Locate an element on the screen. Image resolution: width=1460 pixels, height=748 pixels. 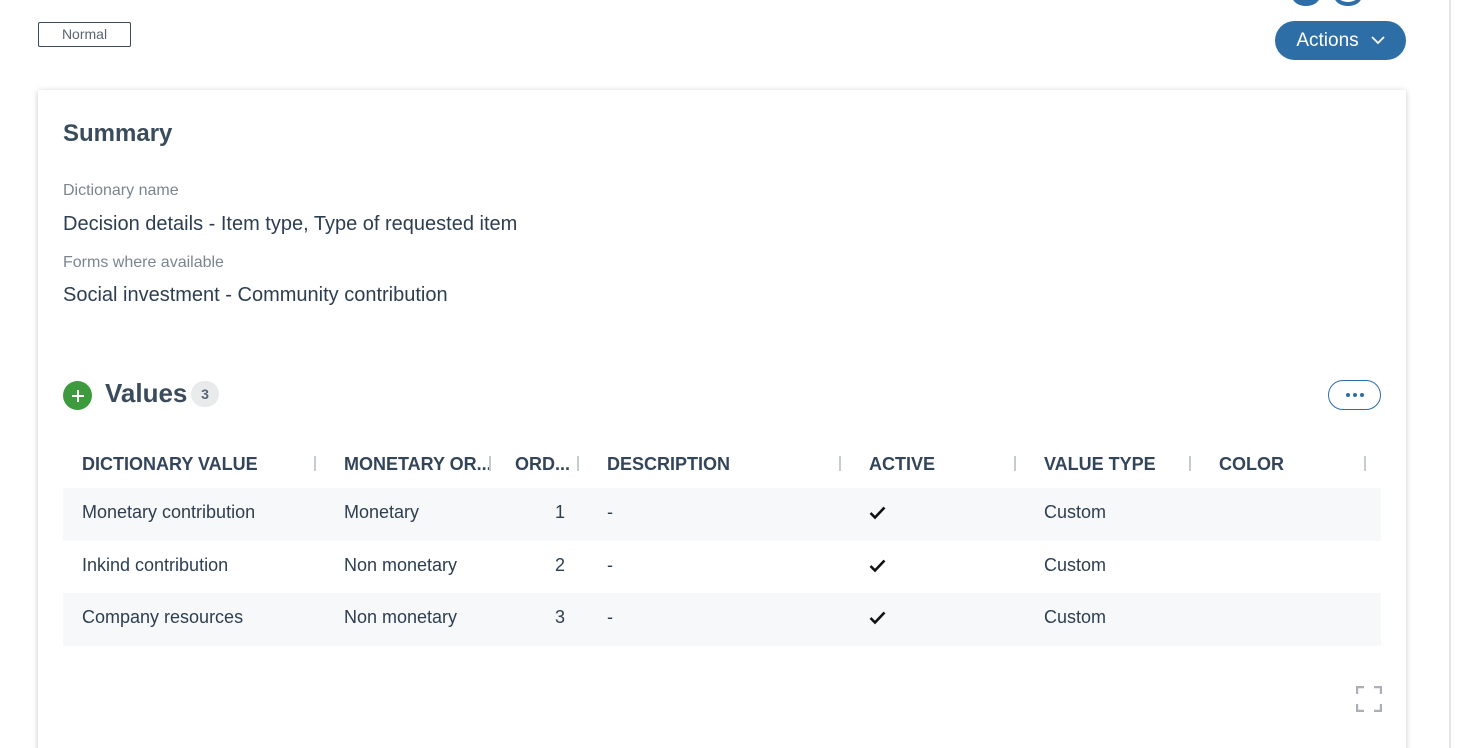
add-value-button is located at coordinates (77, 395).